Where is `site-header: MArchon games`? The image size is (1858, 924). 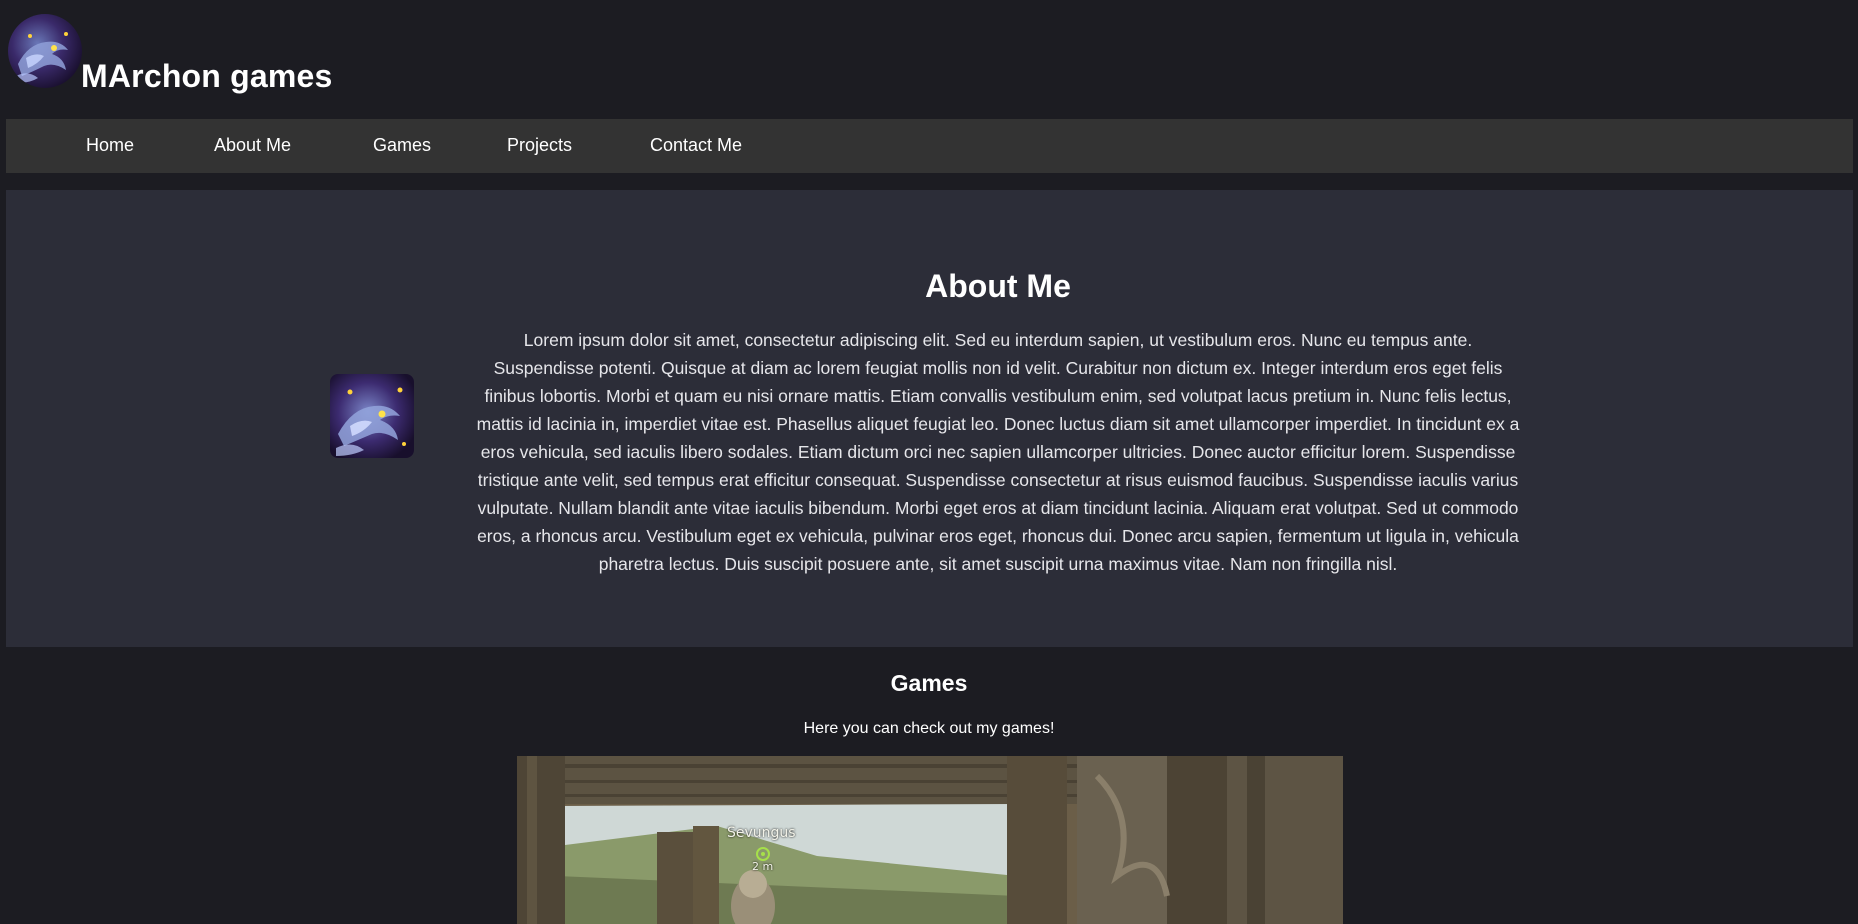 site-header: MArchon games is located at coordinates (929, 55).